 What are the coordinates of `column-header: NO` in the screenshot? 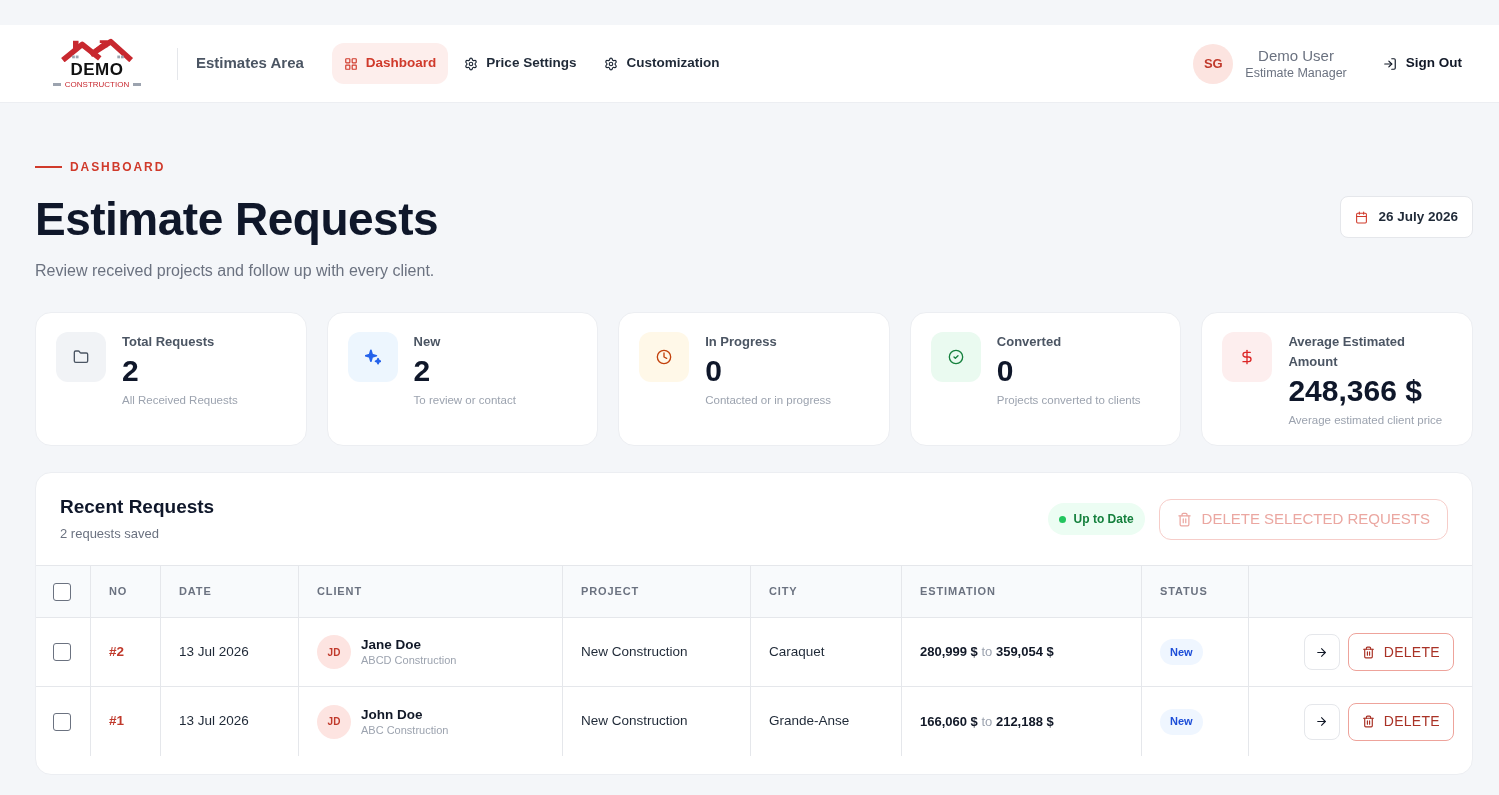 It's located at (118, 592).